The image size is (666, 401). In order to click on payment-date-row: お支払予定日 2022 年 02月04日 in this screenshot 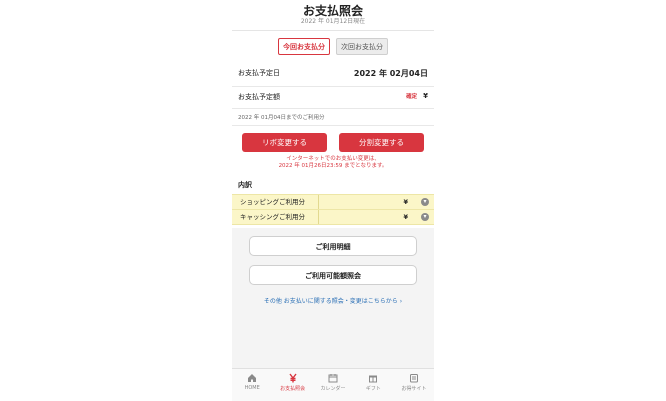, I will do `click(333, 75)`.